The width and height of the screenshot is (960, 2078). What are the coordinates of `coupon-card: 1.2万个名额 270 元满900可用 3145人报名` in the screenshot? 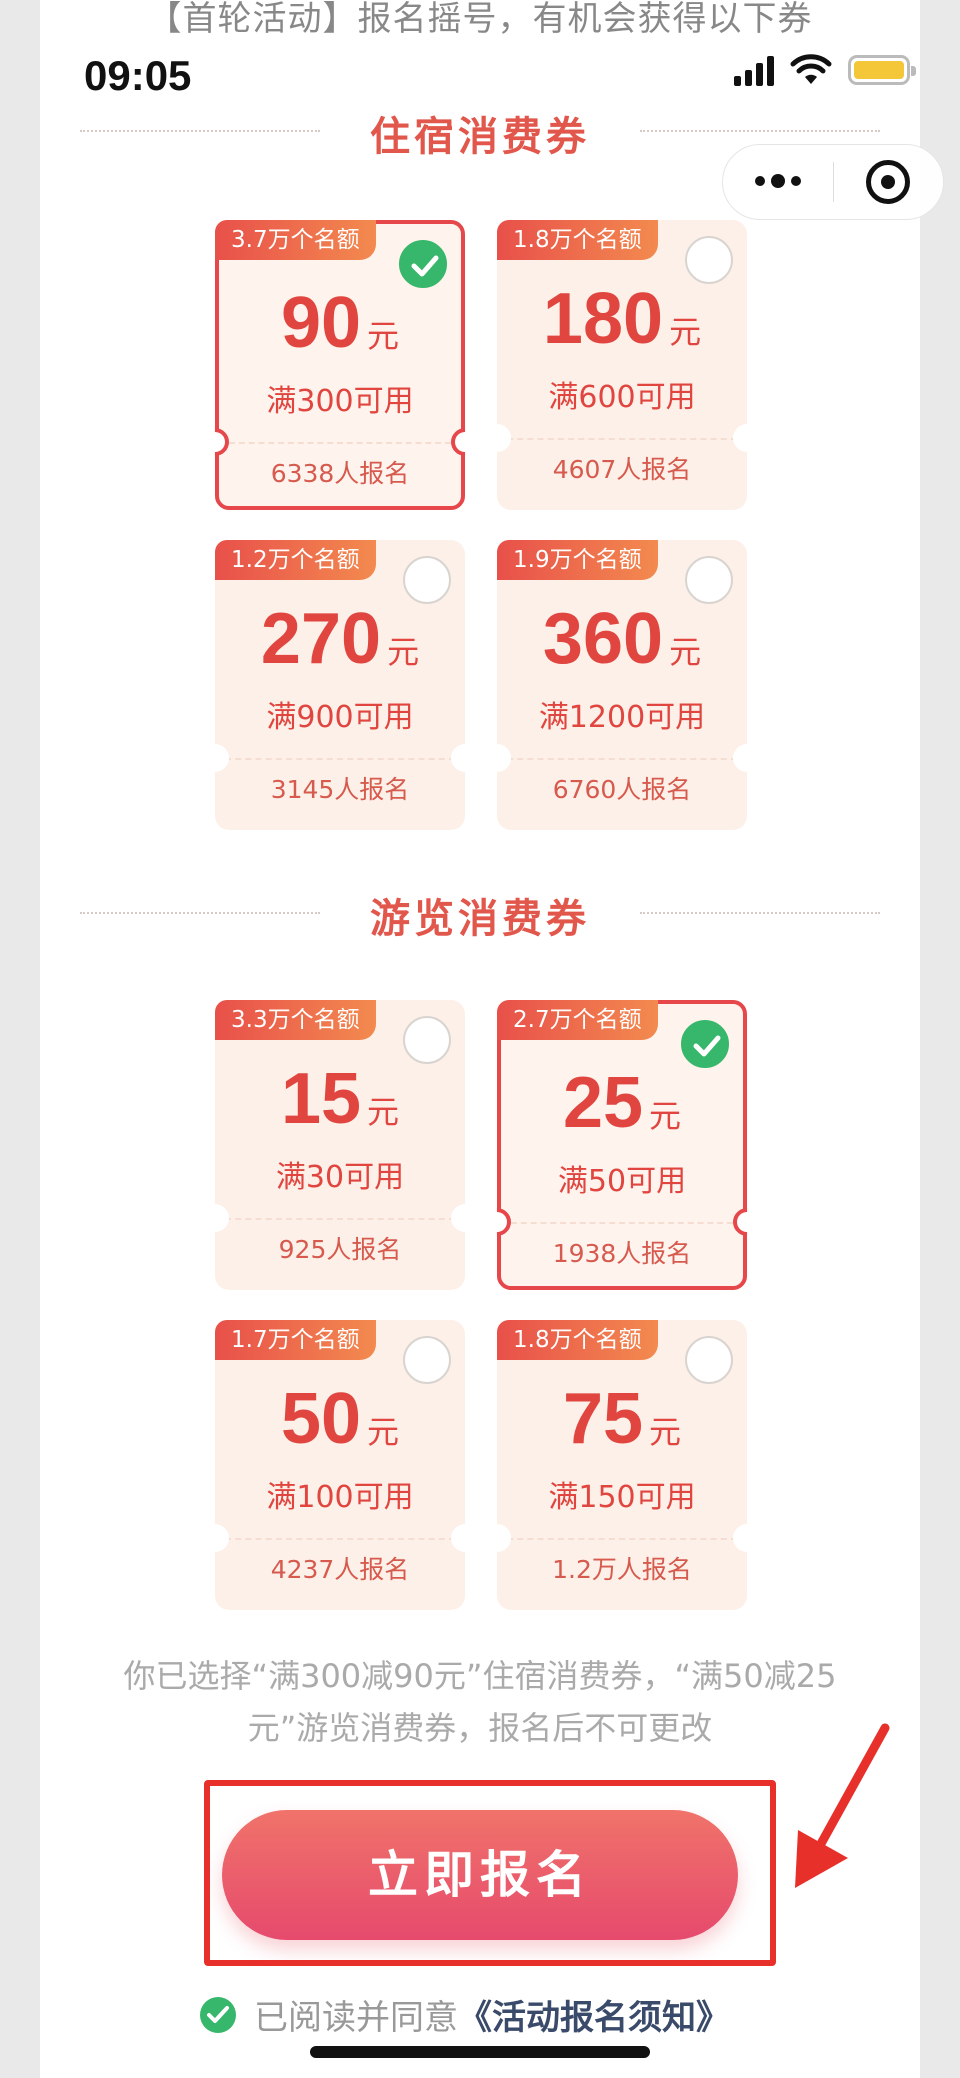 It's located at (340, 685).